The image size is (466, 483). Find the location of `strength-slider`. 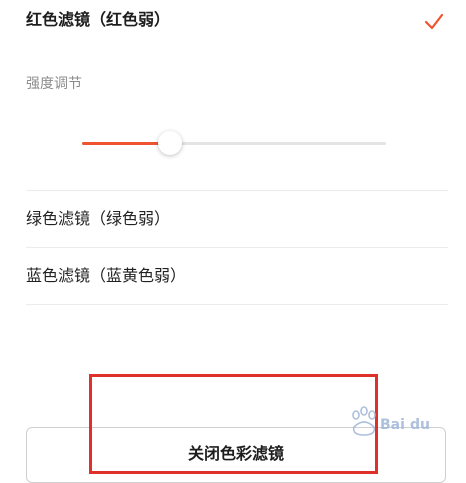

strength-slider is located at coordinates (234, 144).